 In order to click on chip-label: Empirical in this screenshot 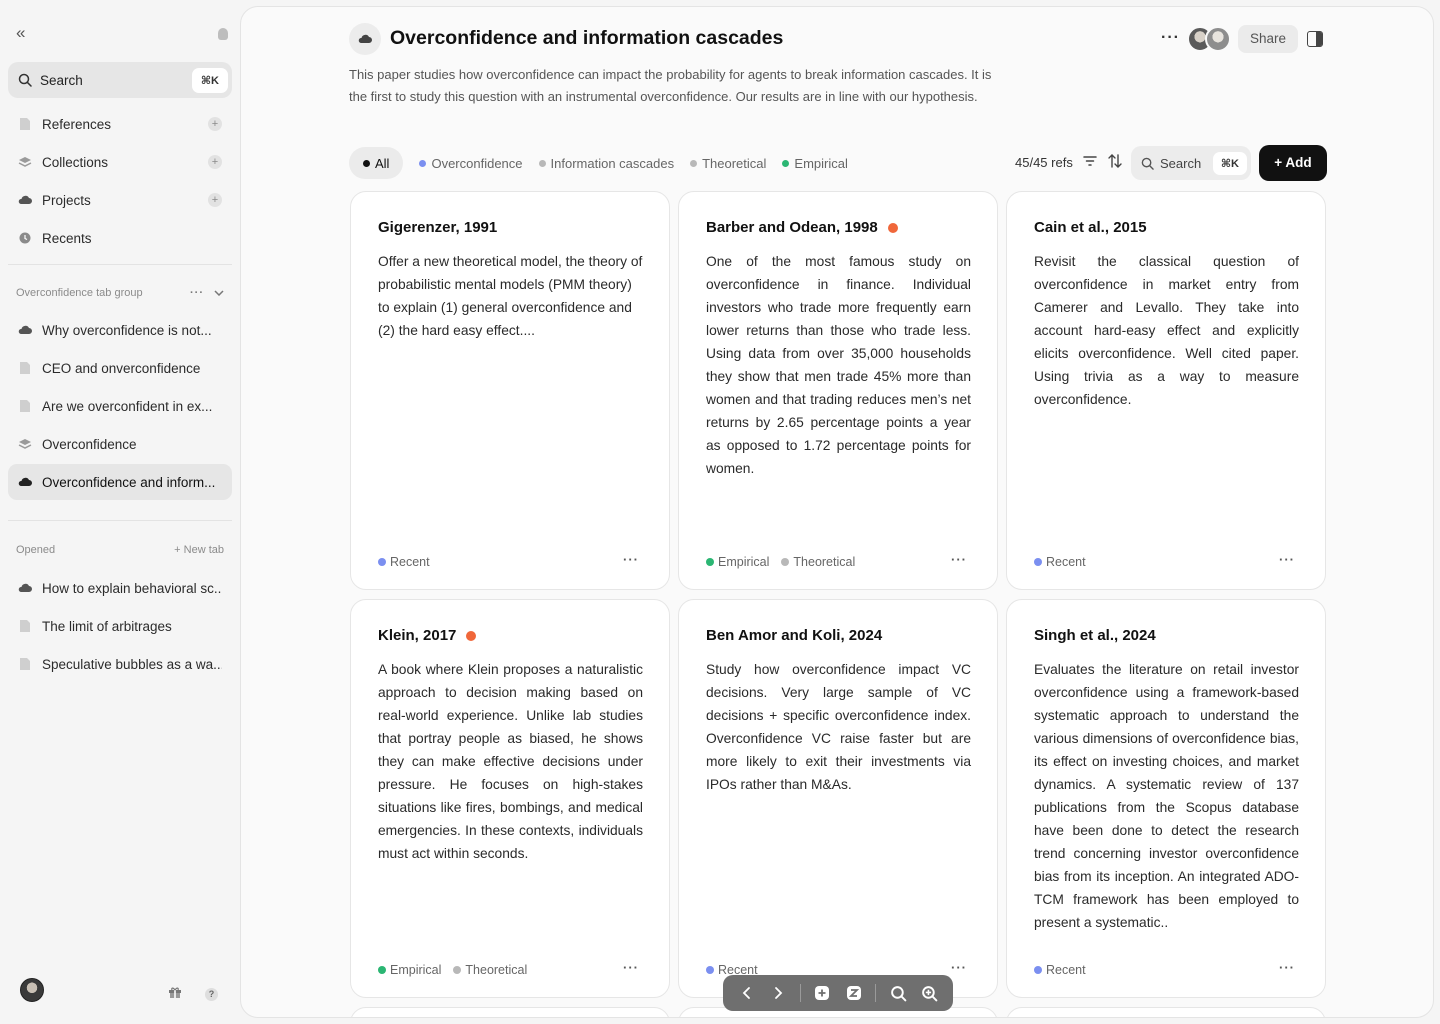, I will do `click(821, 163)`.